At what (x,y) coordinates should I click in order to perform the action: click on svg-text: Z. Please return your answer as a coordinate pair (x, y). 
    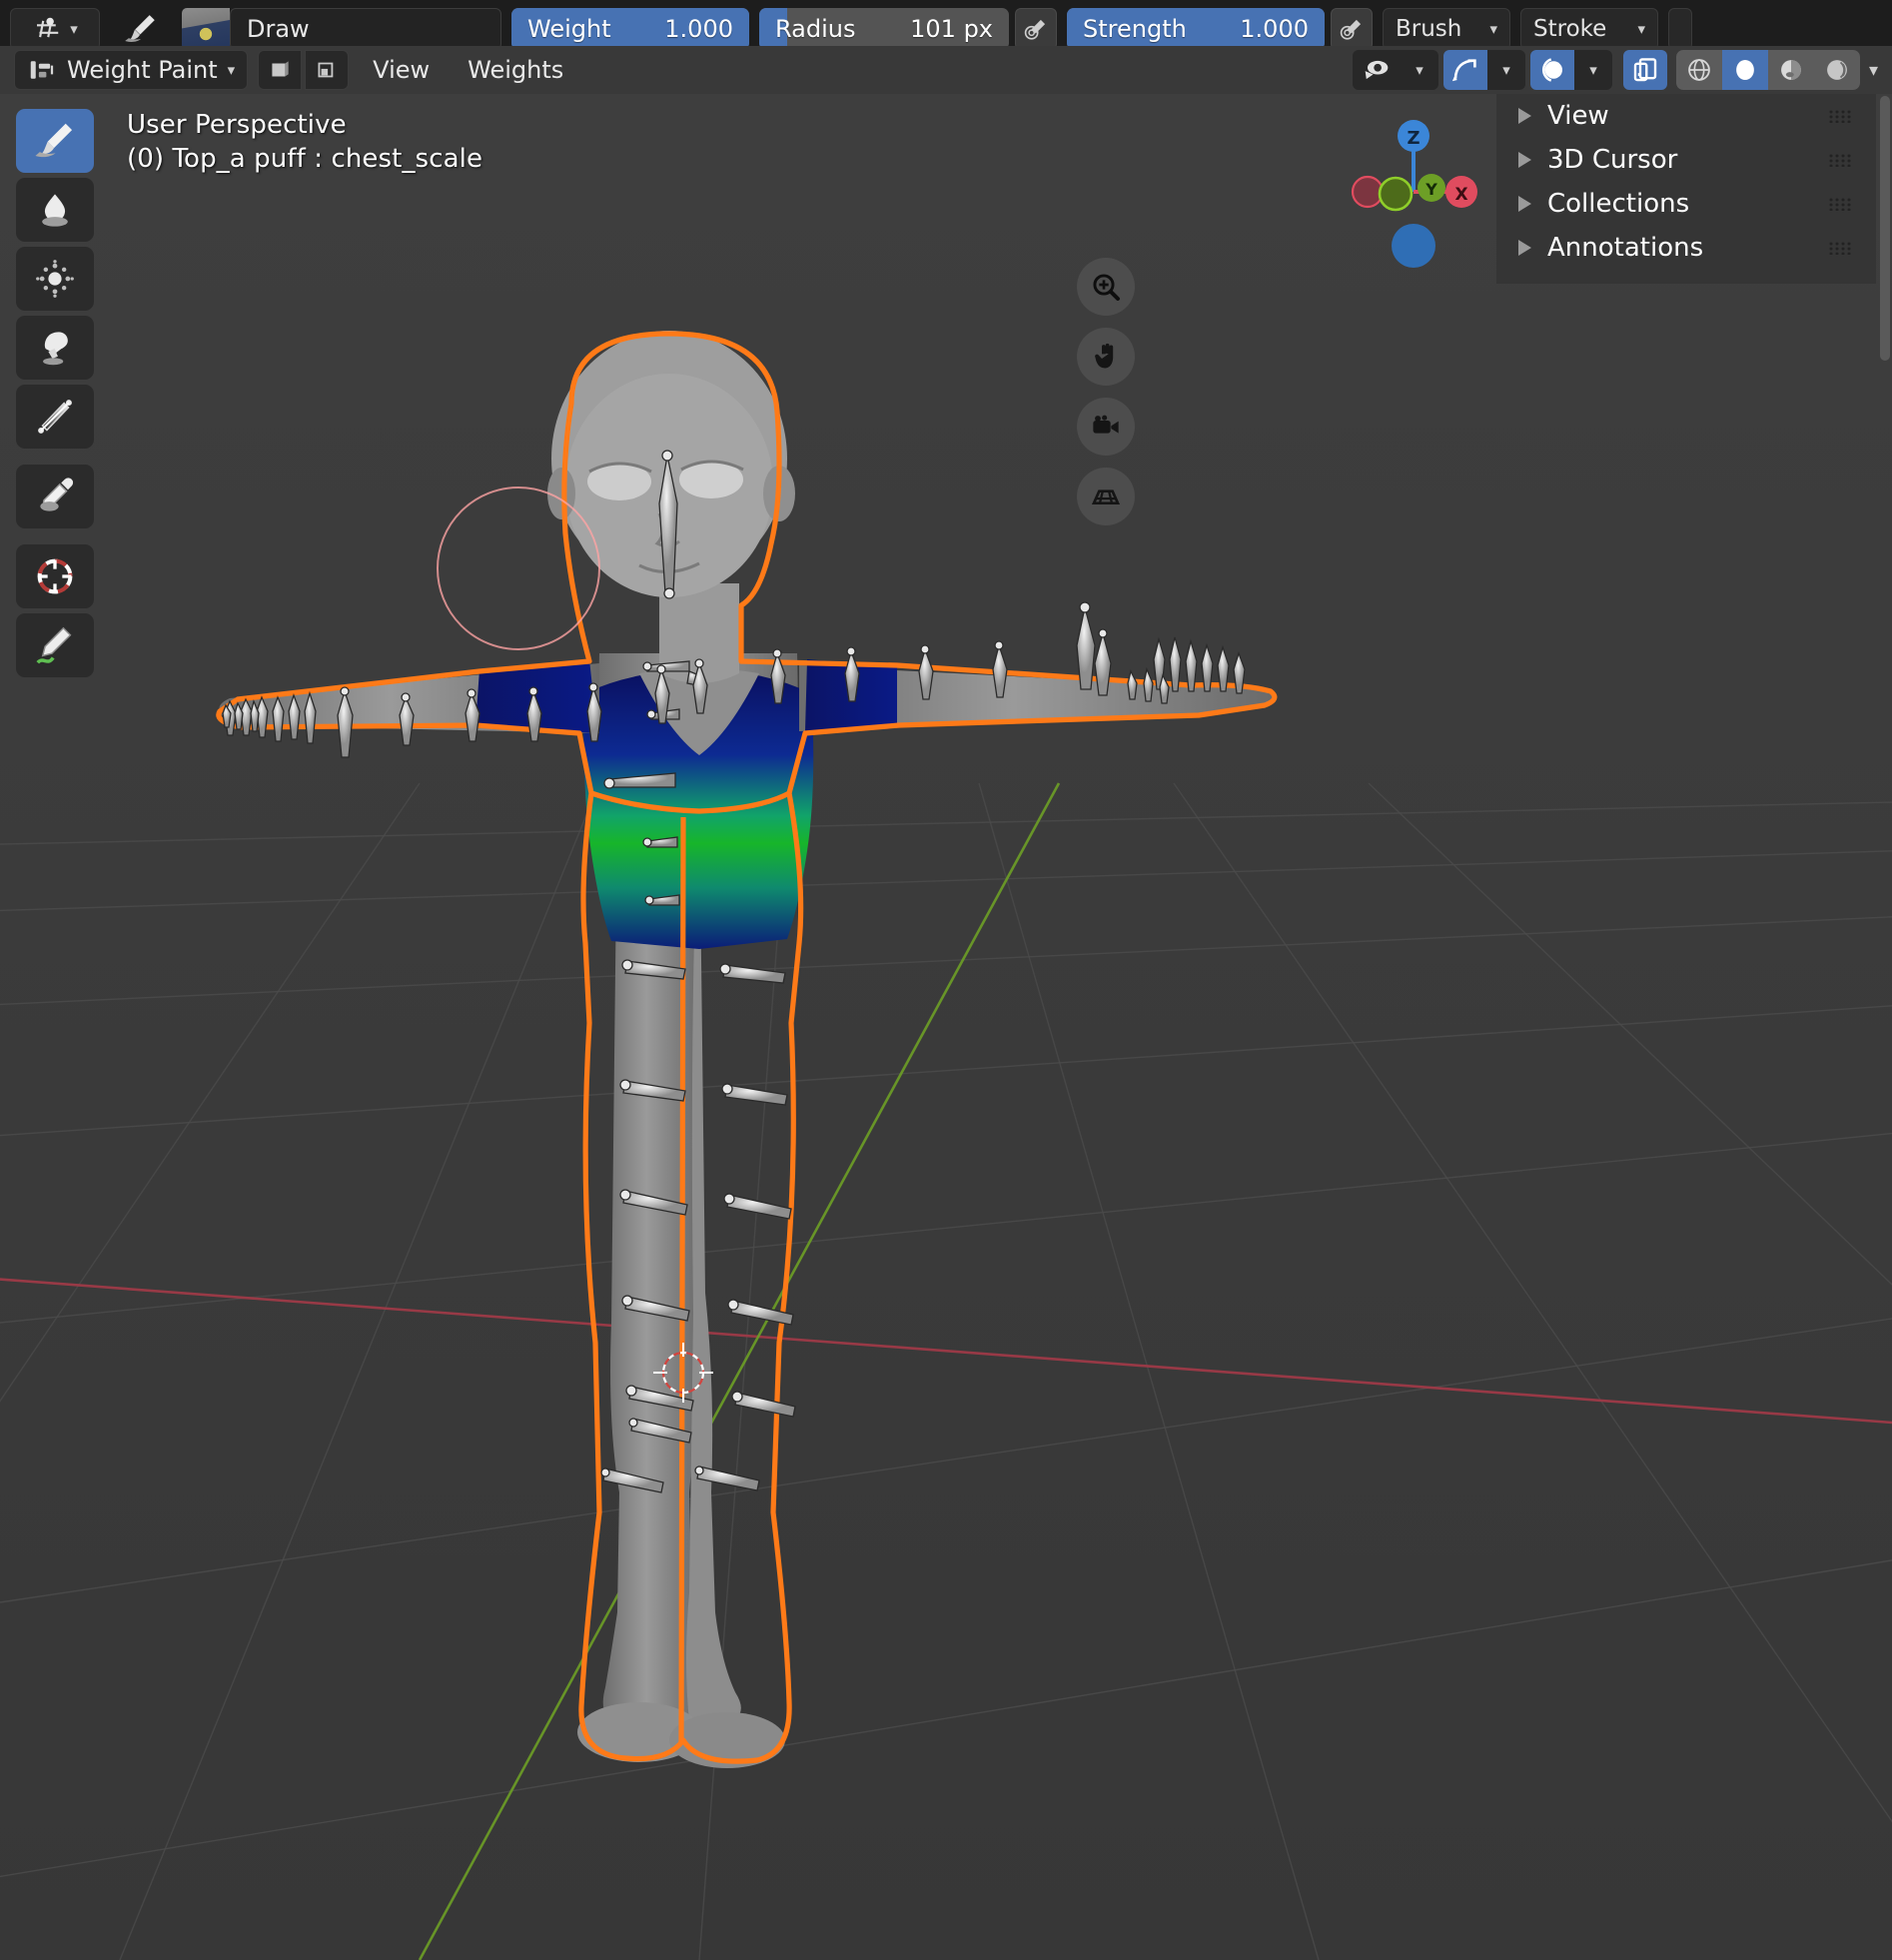
    Looking at the image, I should click on (1413, 138).